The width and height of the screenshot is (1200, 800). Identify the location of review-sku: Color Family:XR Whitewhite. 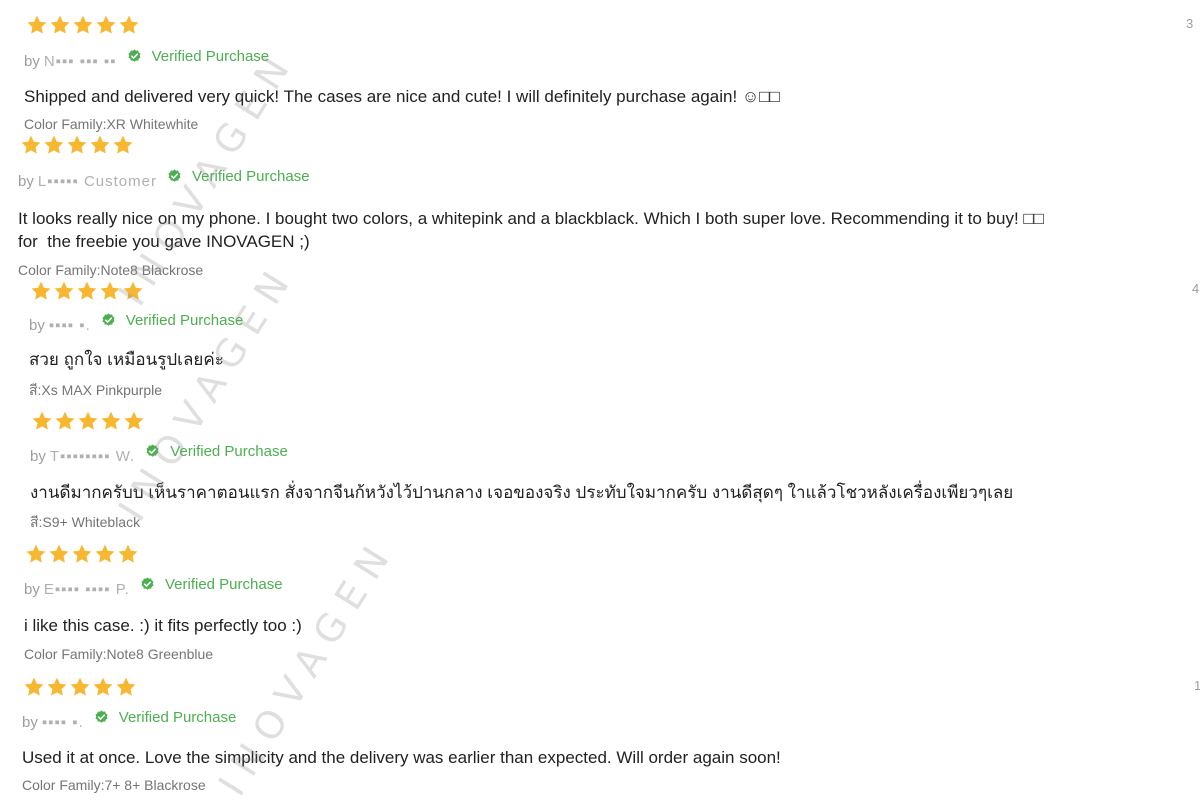
(111, 124).